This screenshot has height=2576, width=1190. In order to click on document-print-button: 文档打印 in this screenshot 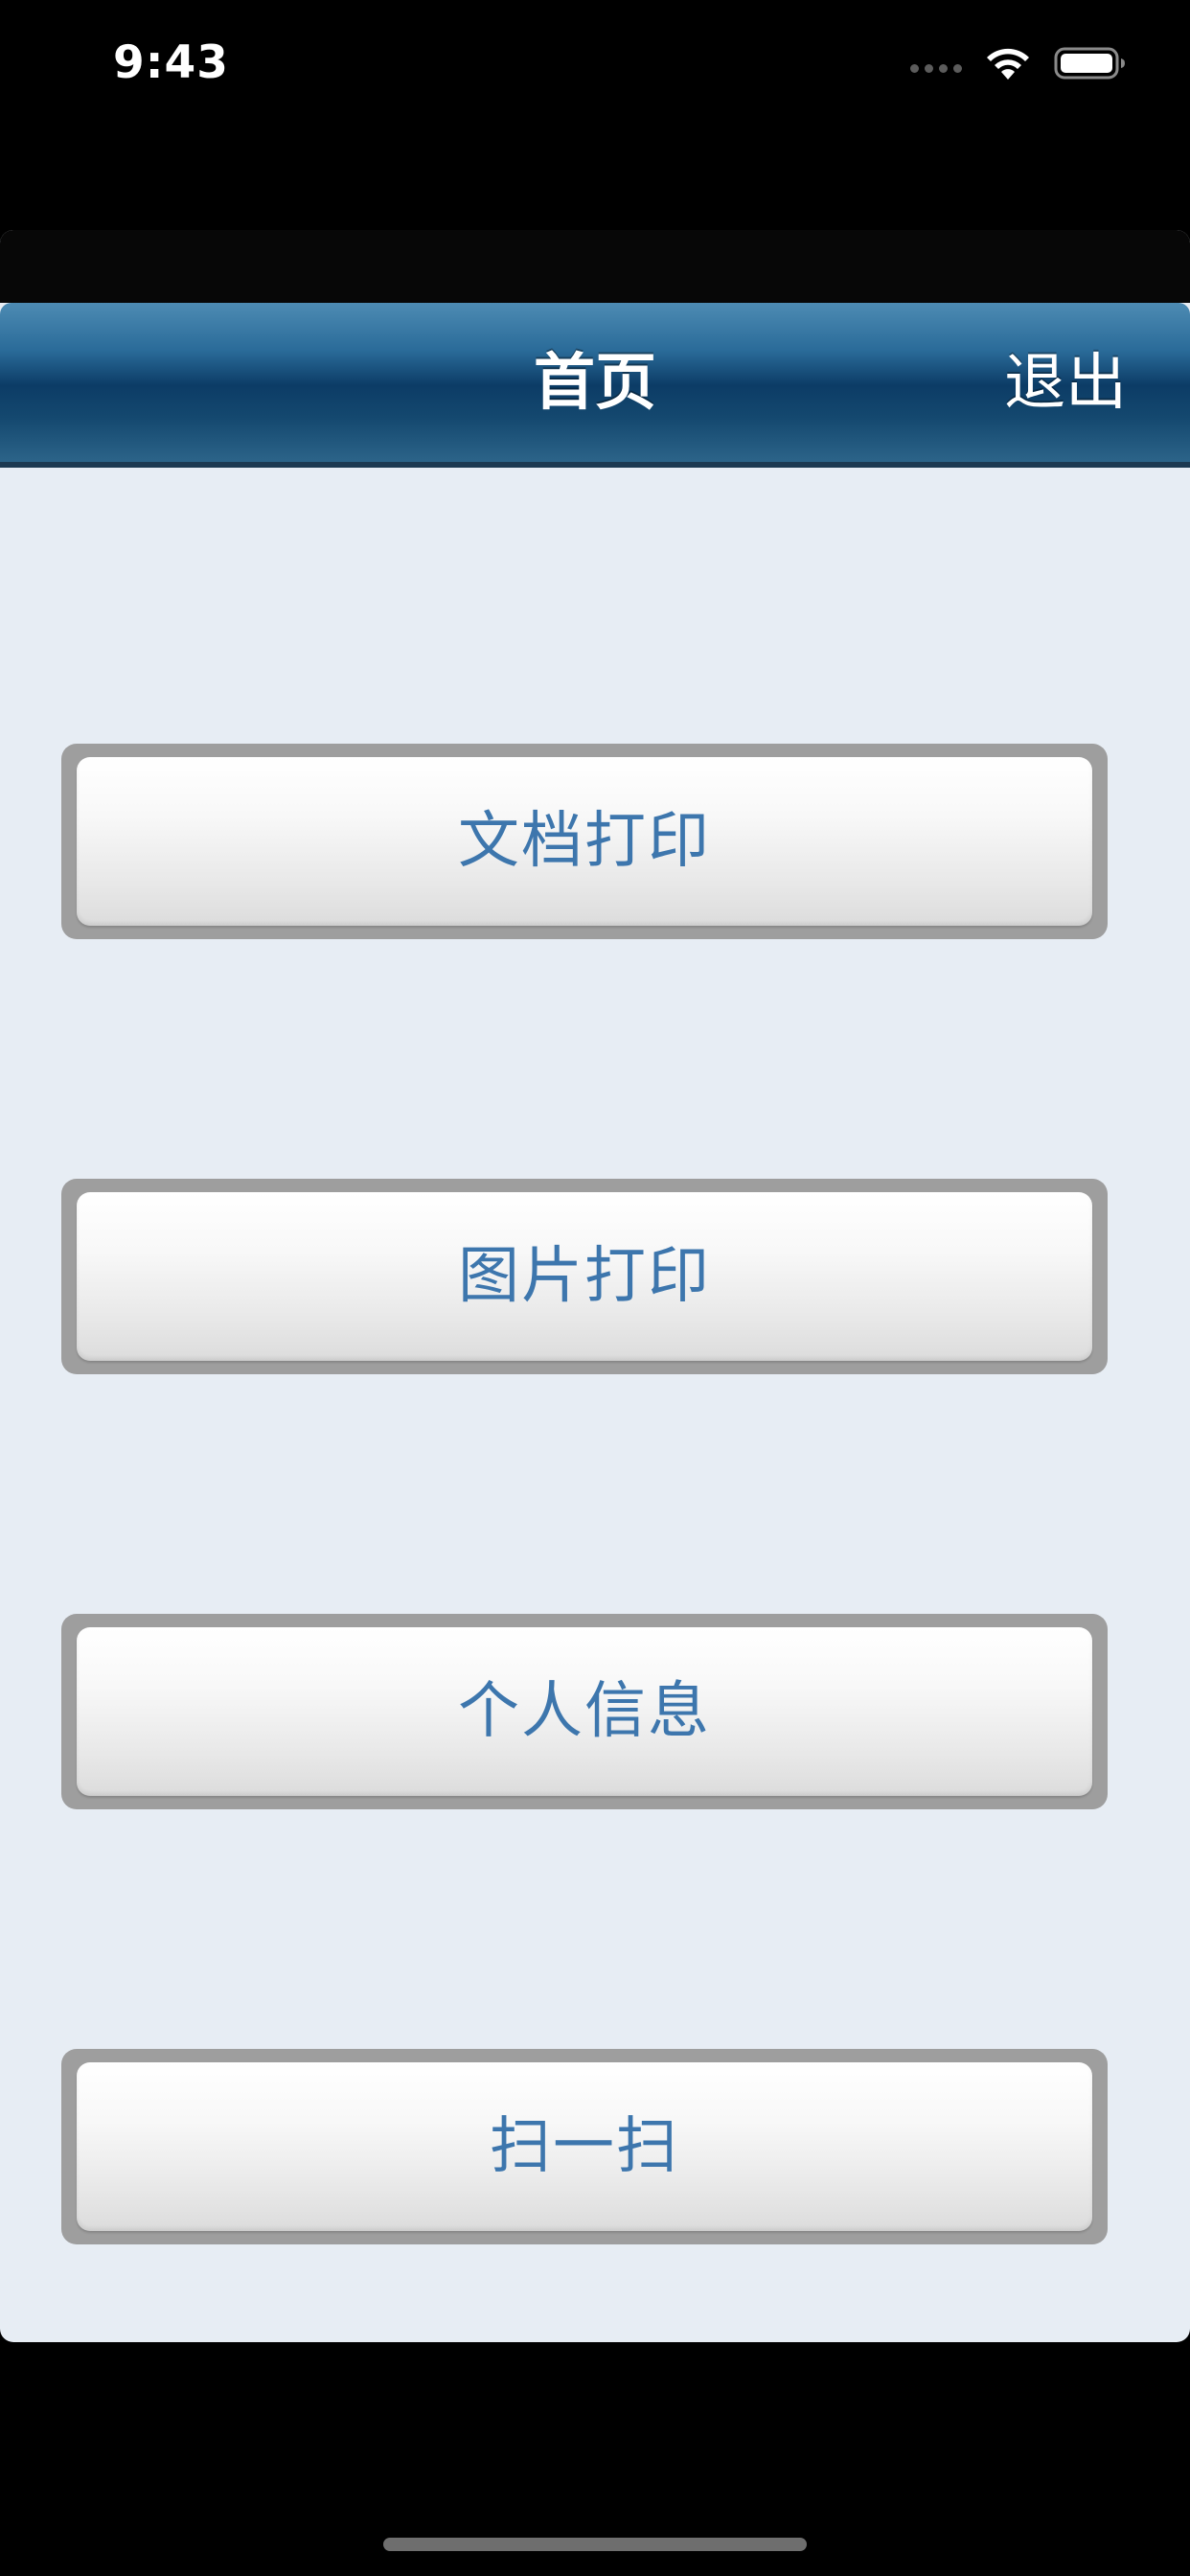, I will do `click(585, 841)`.